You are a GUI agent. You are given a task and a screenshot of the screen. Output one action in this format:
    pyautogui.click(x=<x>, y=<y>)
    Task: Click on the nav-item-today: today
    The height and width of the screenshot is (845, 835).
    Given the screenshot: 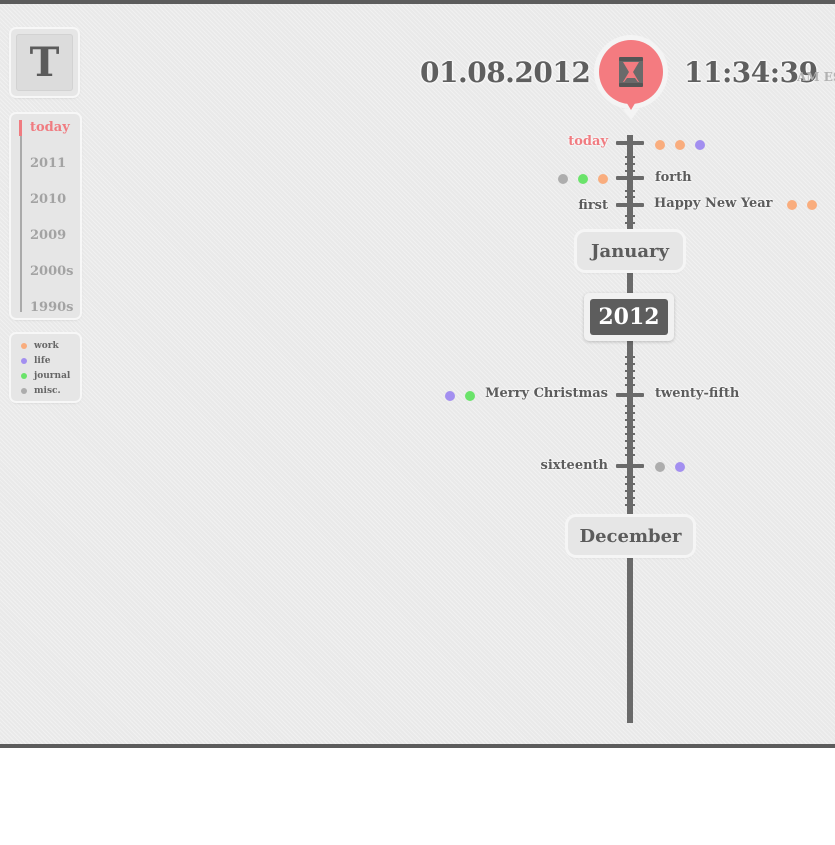 What is the action you would take?
    pyautogui.click(x=50, y=127)
    